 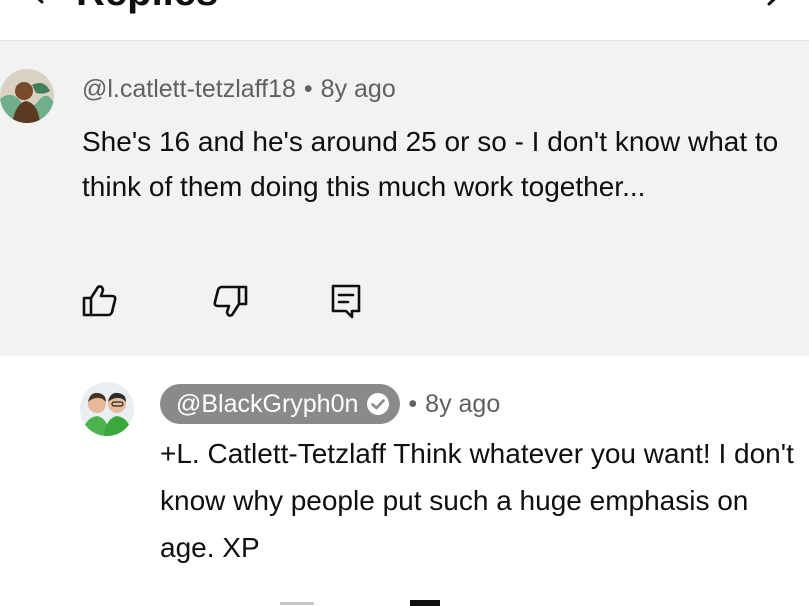 I want to click on comment-author: @BlackGryph0n, so click(x=267, y=403).